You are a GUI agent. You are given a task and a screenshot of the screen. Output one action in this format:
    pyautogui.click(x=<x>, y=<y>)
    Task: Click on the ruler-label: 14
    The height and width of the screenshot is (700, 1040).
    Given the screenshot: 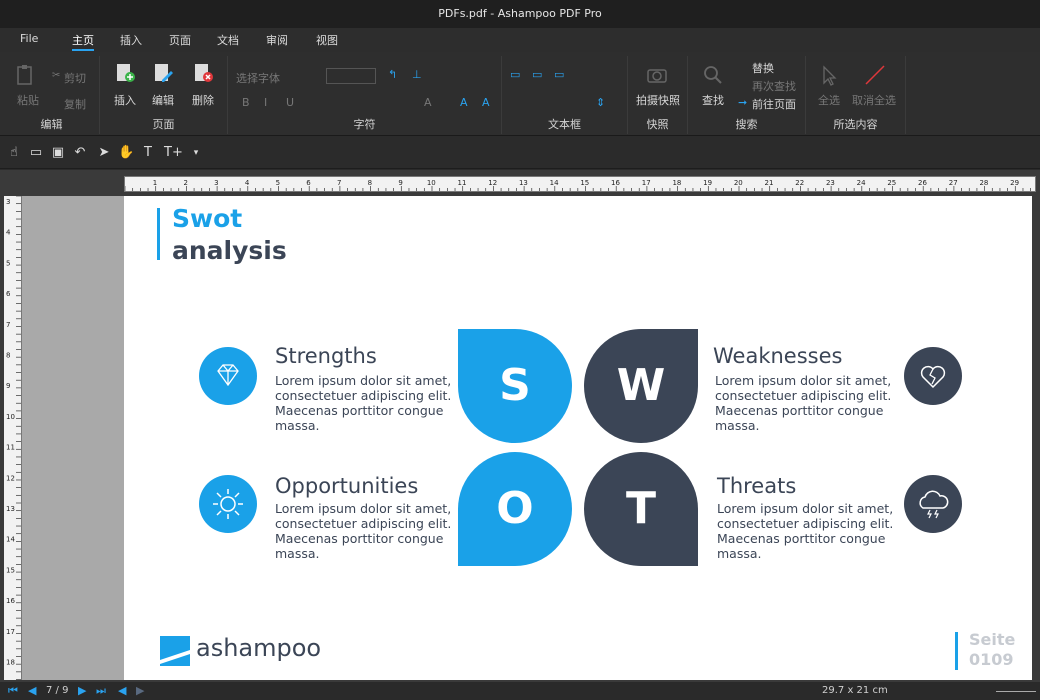 What is the action you would take?
    pyautogui.click(x=10, y=540)
    